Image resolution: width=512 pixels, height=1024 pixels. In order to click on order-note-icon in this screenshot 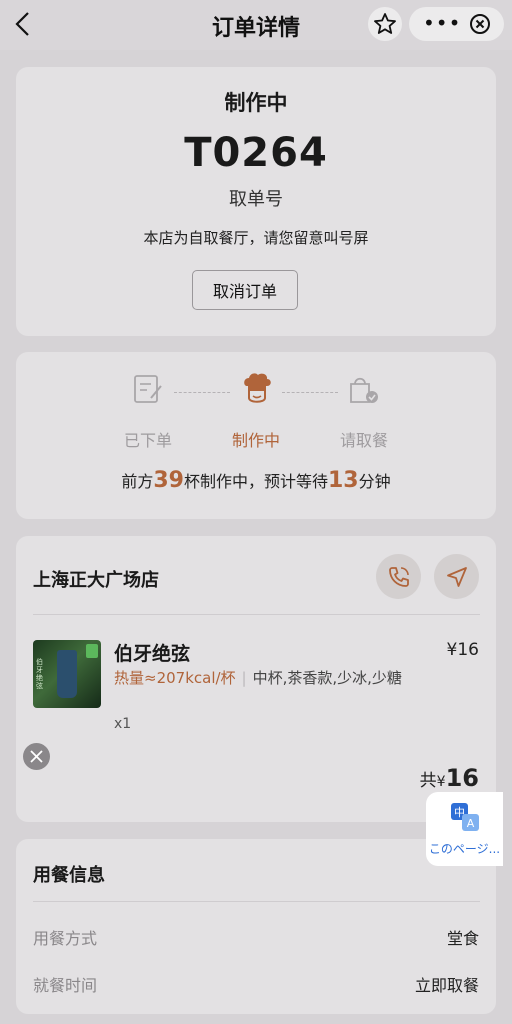, I will do `click(148, 389)`.